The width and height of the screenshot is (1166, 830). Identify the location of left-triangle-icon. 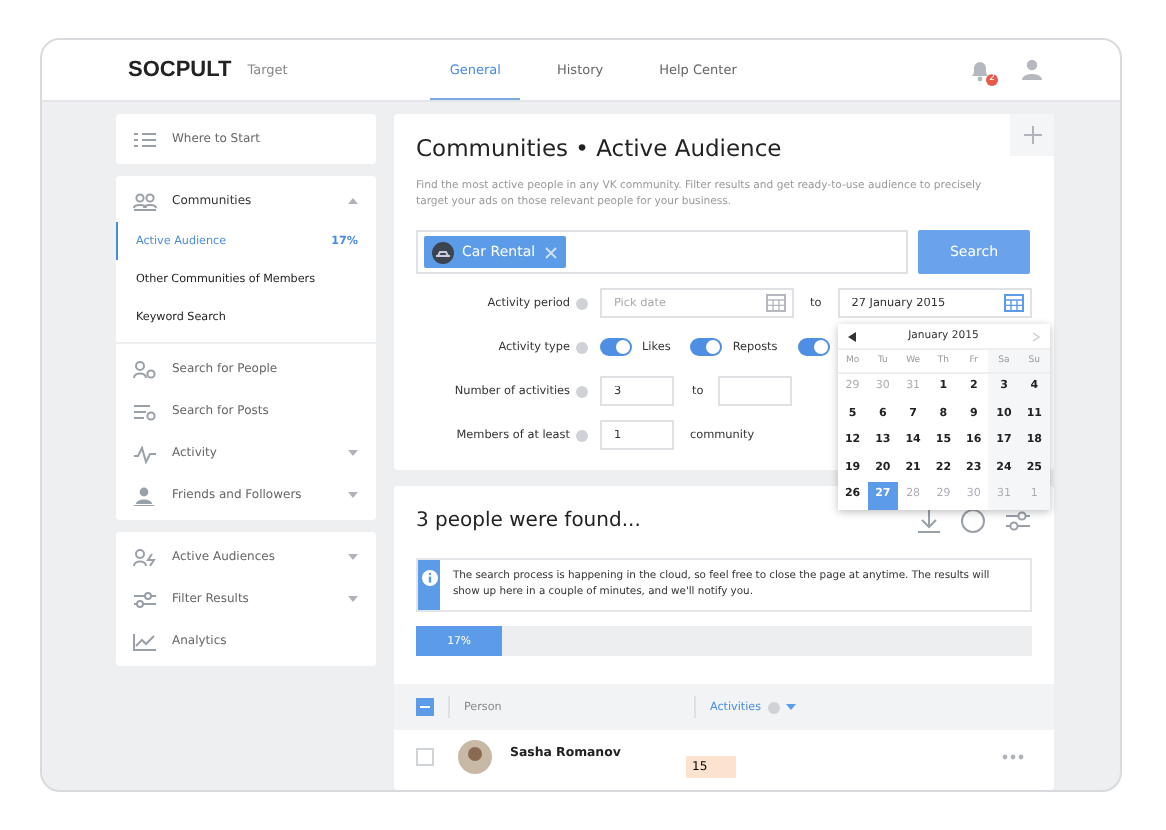
(851, 336).